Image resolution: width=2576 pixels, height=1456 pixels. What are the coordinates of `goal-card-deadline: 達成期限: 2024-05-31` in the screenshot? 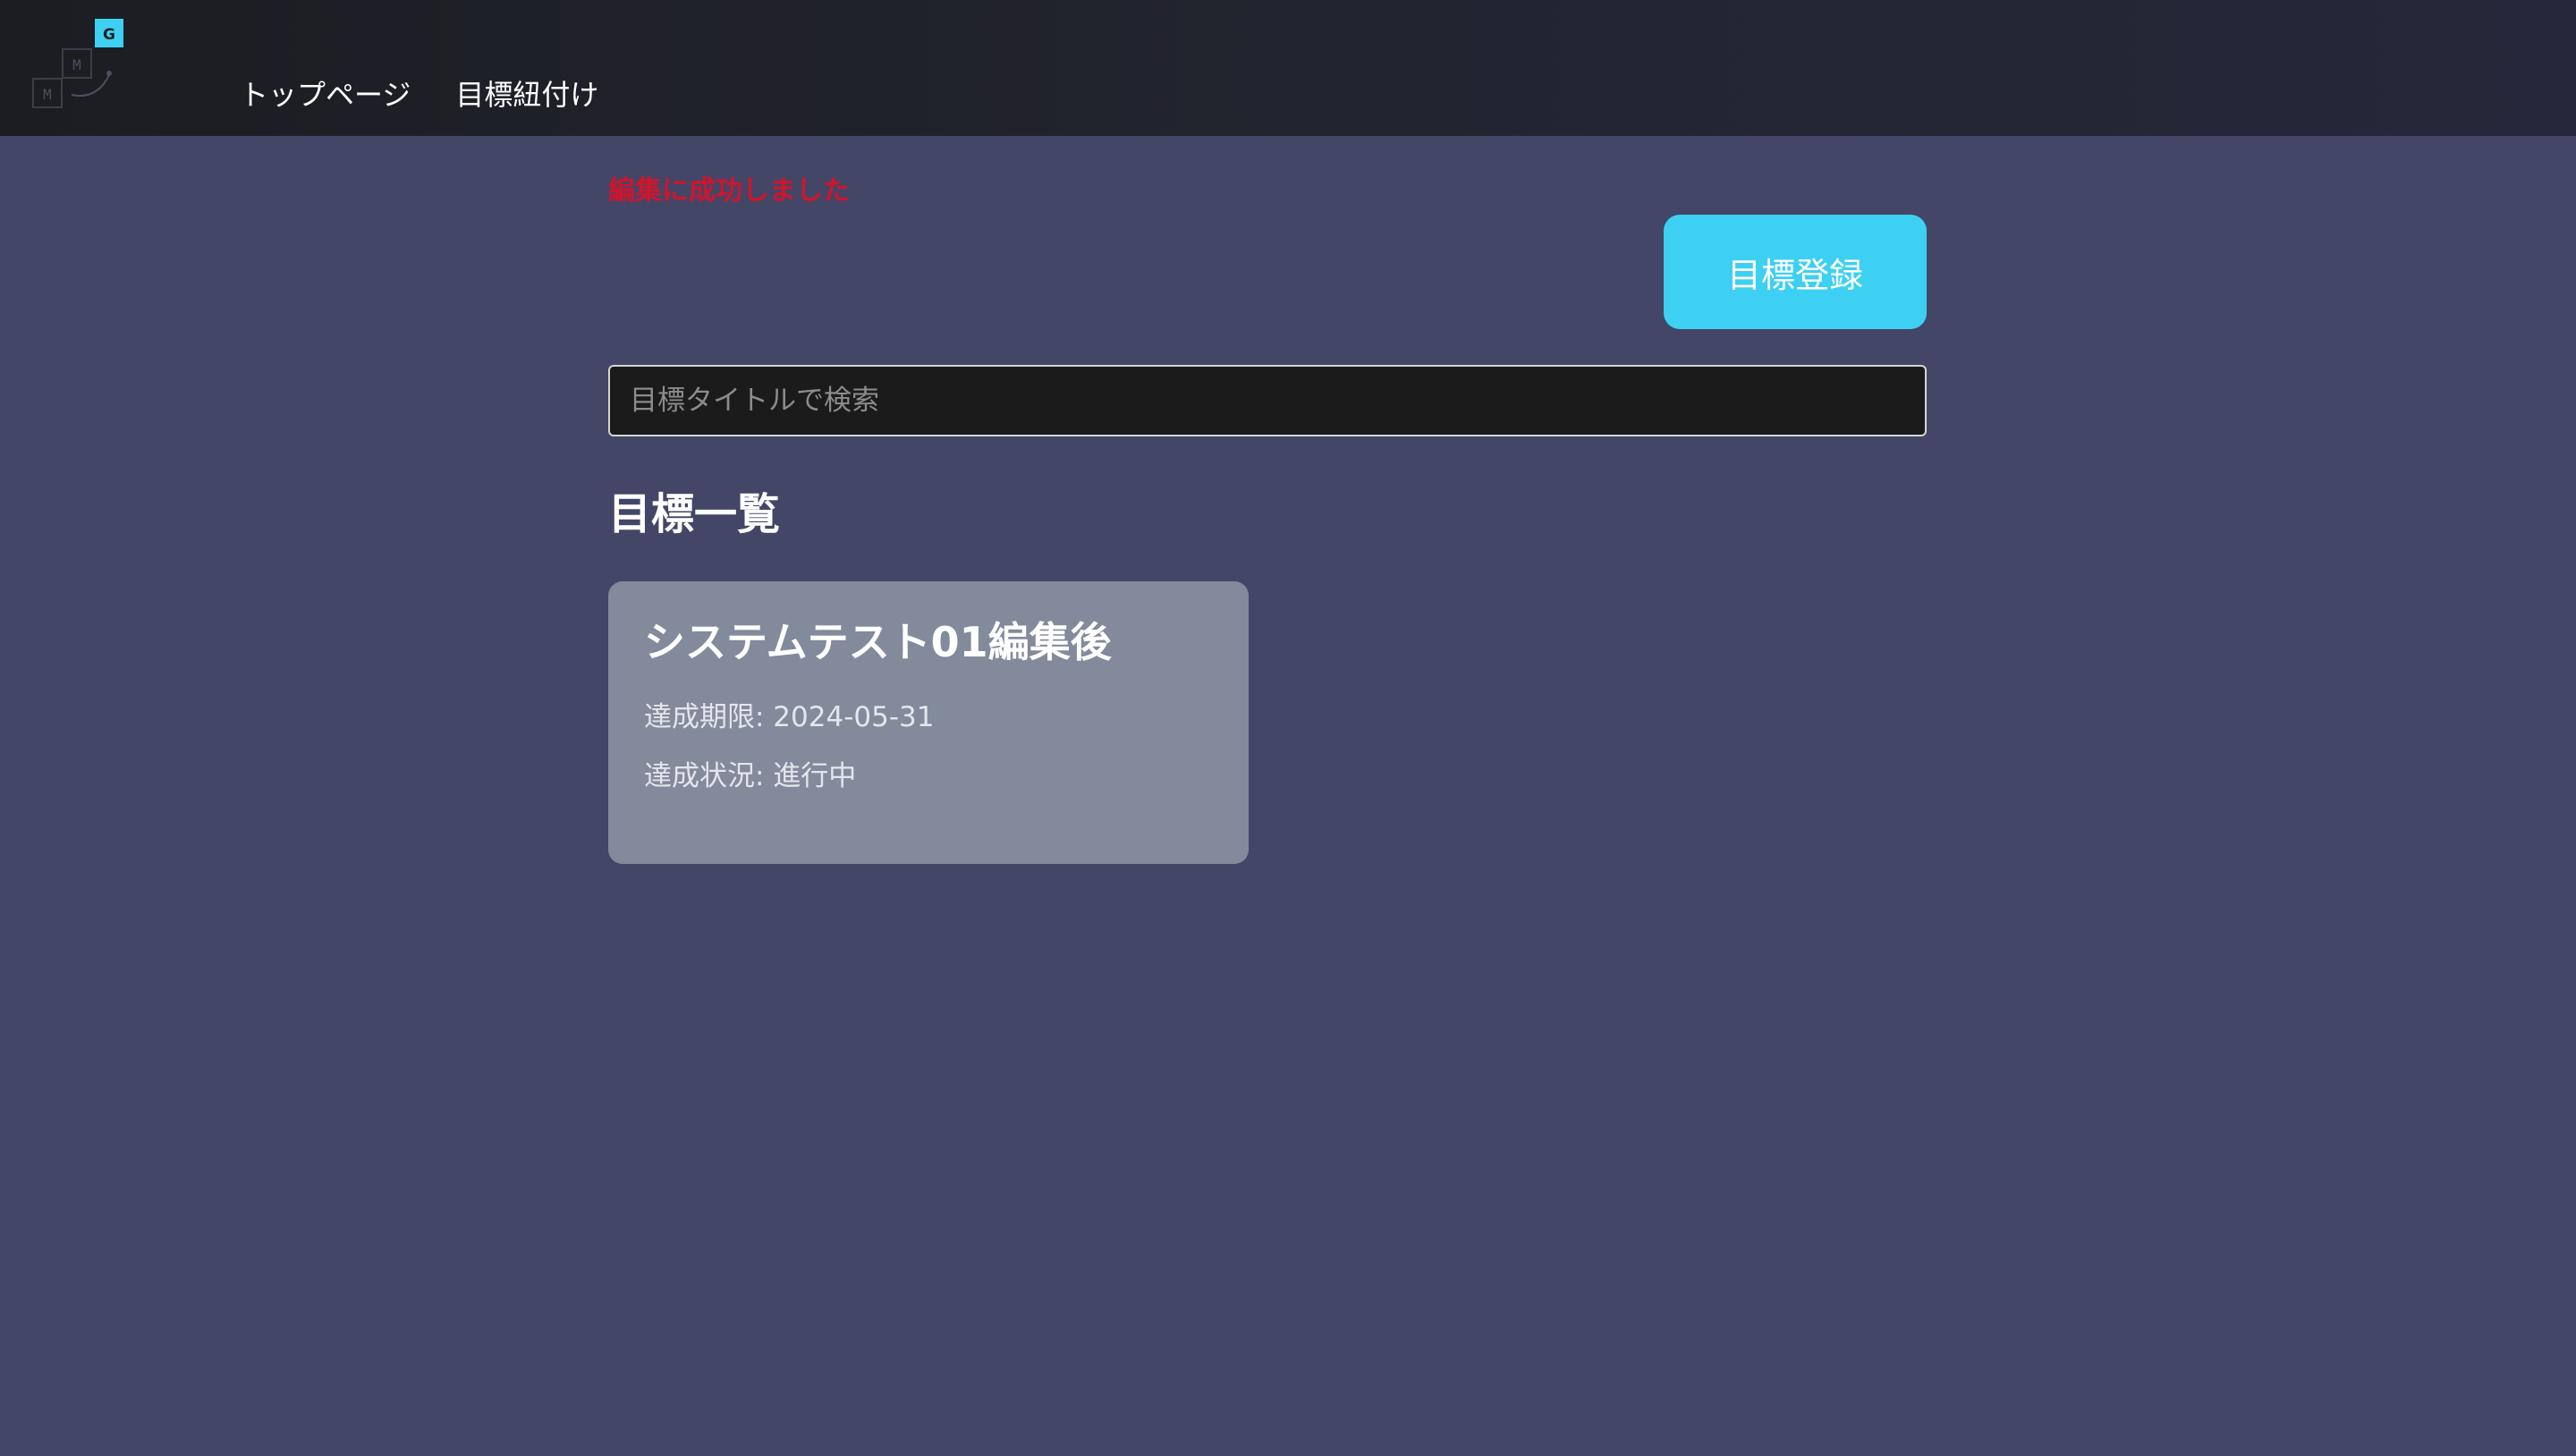 It's located at (789, 717).